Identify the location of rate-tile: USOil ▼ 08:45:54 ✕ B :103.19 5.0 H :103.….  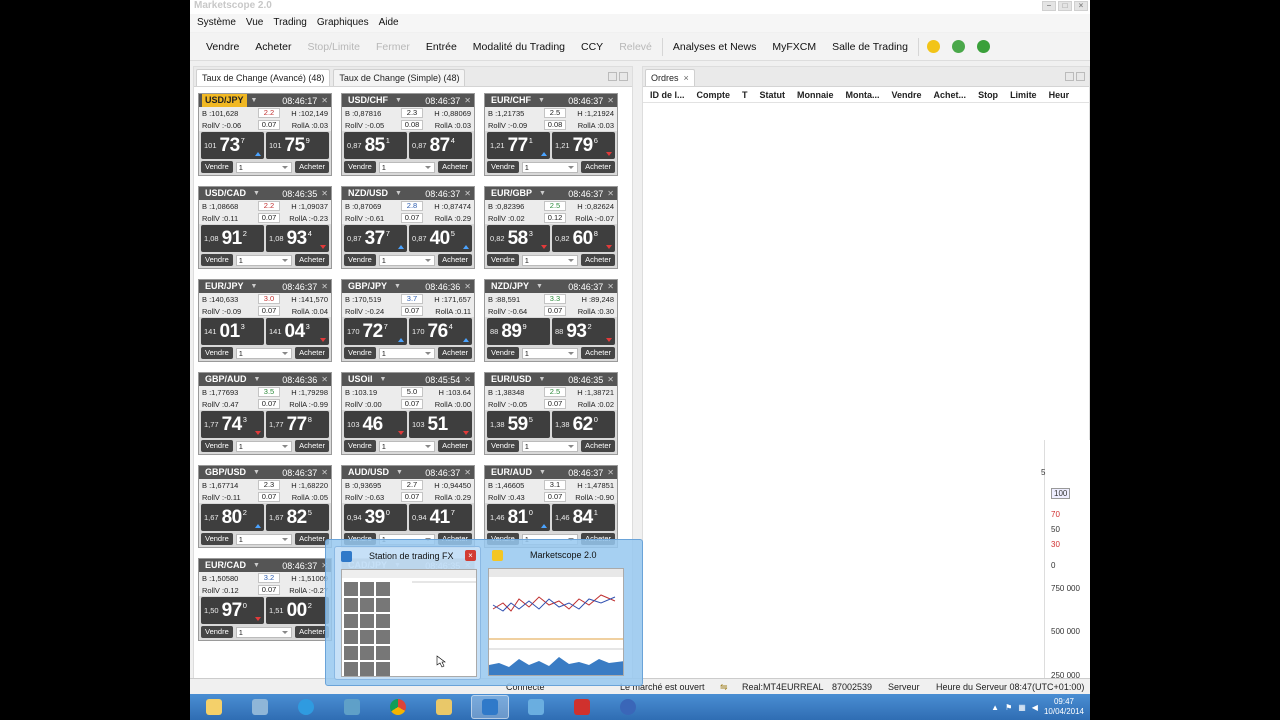
(408, 413).